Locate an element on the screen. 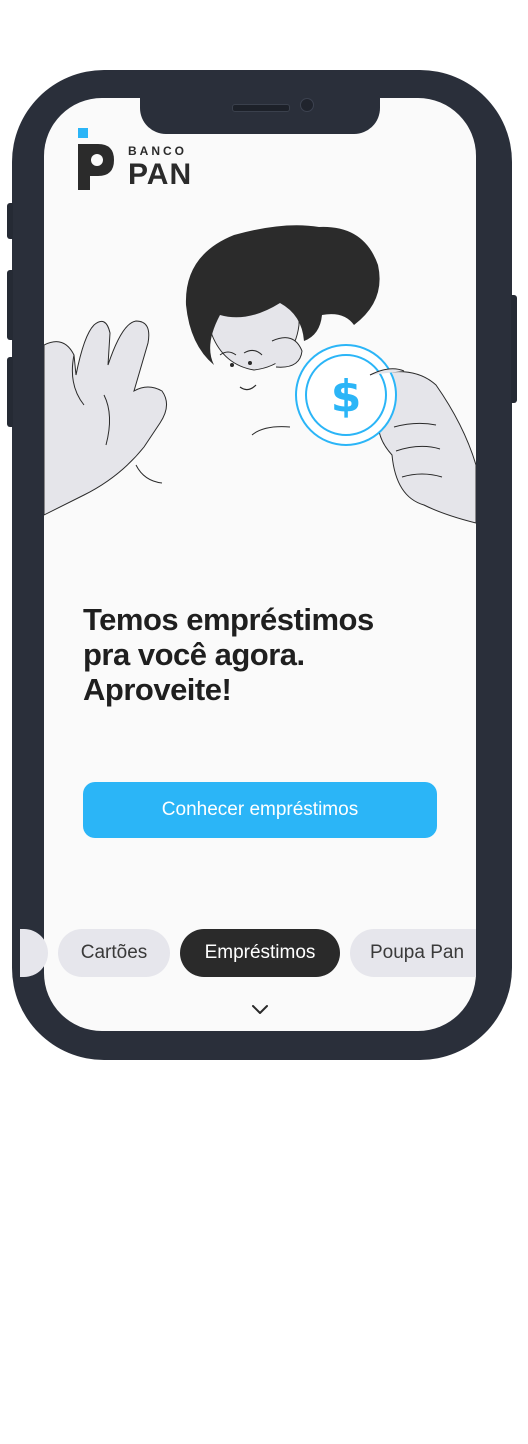 The image size is (528, 1444). brand-line-1: BANCO is located at coordinates (157, 151).